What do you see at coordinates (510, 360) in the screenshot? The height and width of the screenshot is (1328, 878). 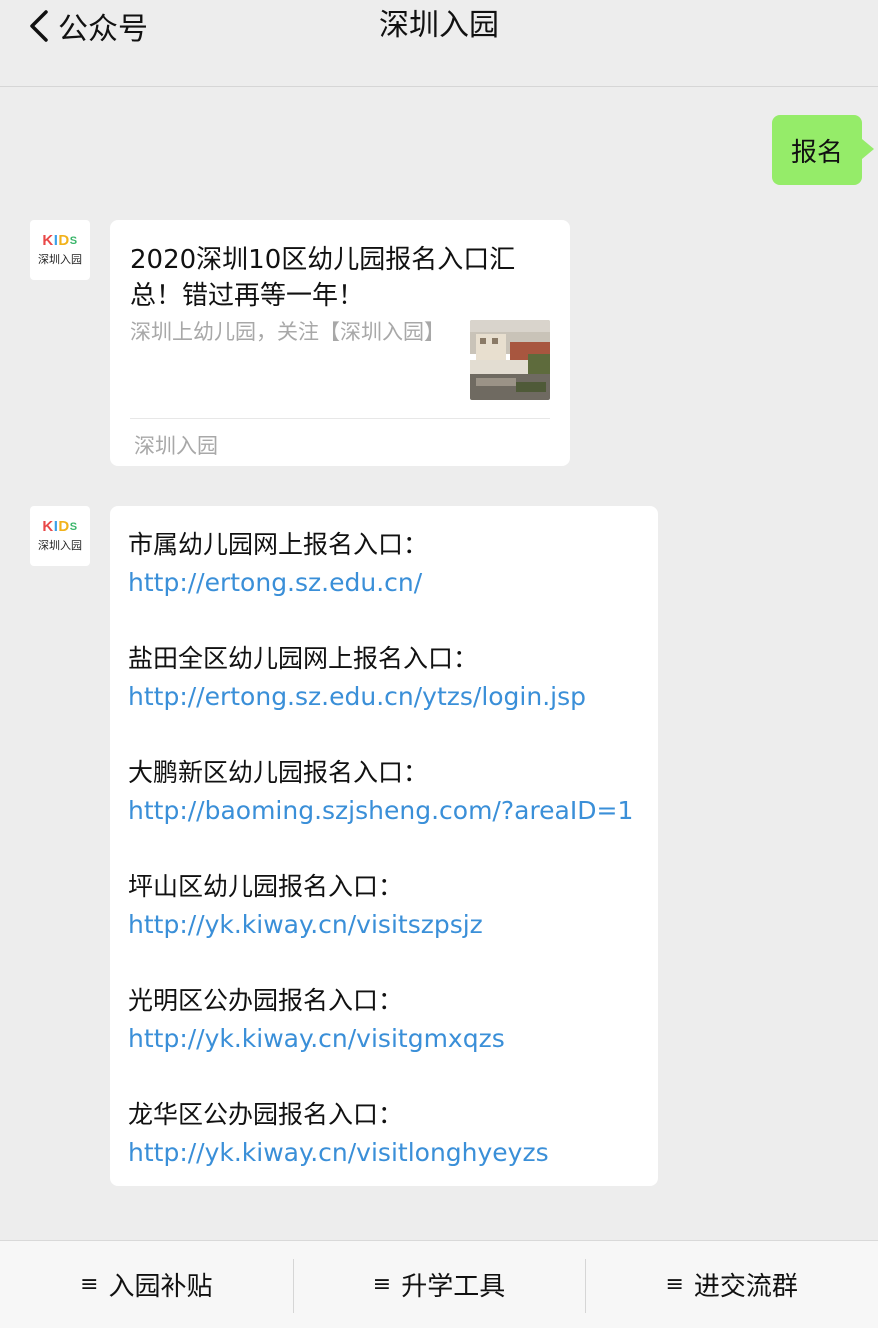 I see `article-thumbnail` at bounding box center [510, 360].